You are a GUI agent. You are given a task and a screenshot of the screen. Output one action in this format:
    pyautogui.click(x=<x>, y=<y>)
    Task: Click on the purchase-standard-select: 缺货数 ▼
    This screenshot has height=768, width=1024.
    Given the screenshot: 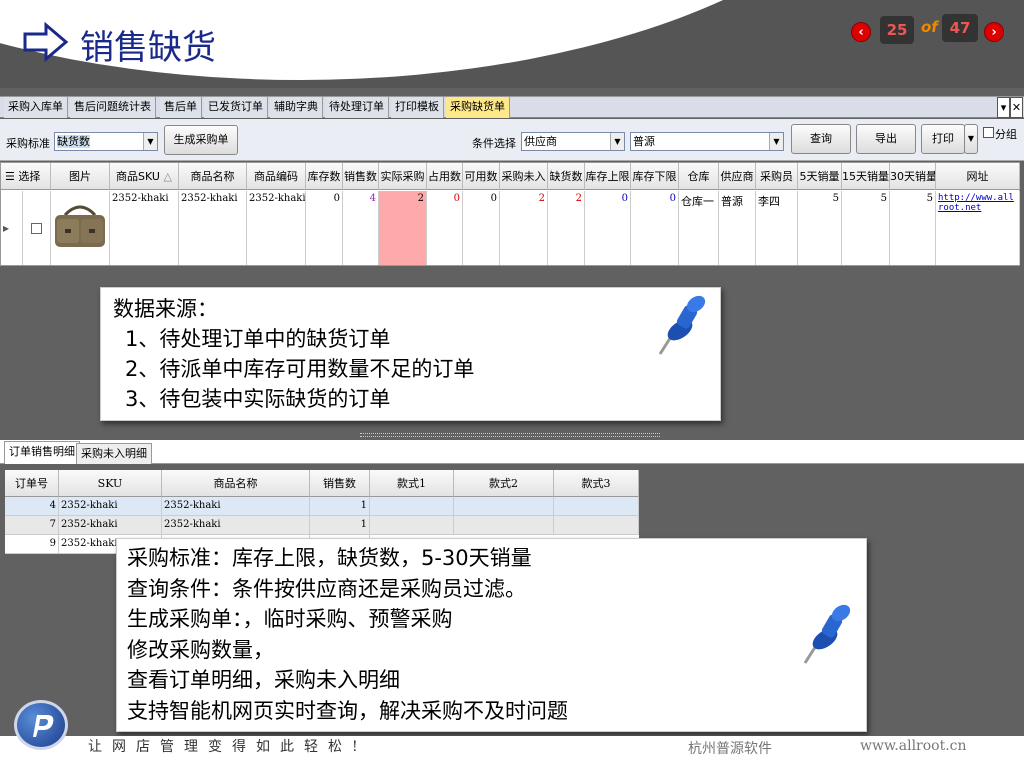 What is the action you would take?
    pyautogui.click(x=106, y=141)
    